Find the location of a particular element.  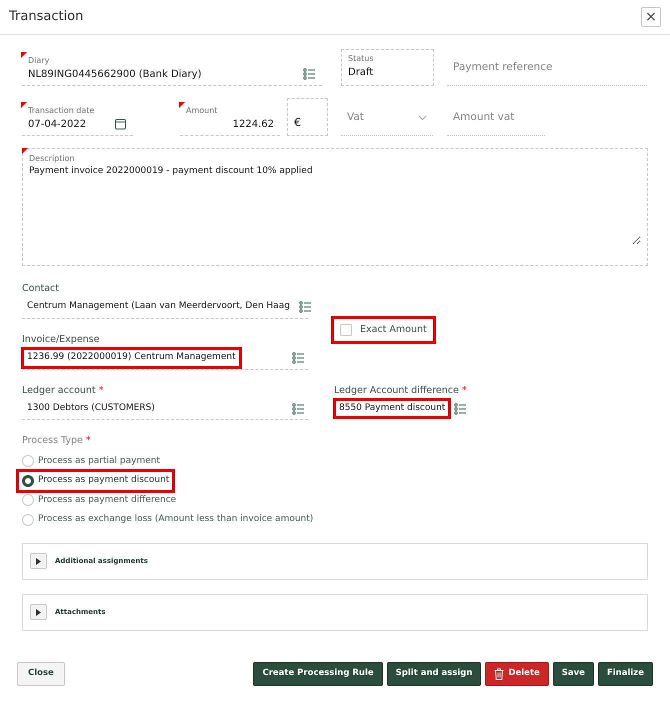

field-label: Ledger account is located at coordinates (59, 390).